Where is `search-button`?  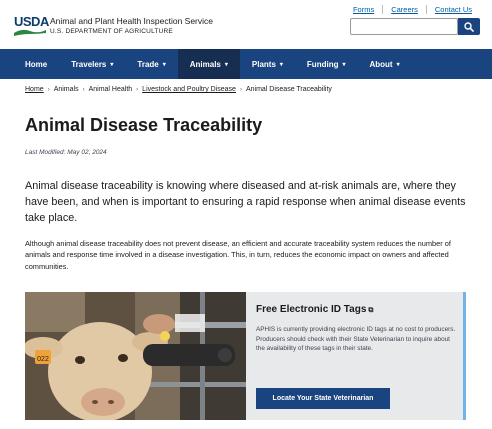
search-button is located at coordinates (469, 26).